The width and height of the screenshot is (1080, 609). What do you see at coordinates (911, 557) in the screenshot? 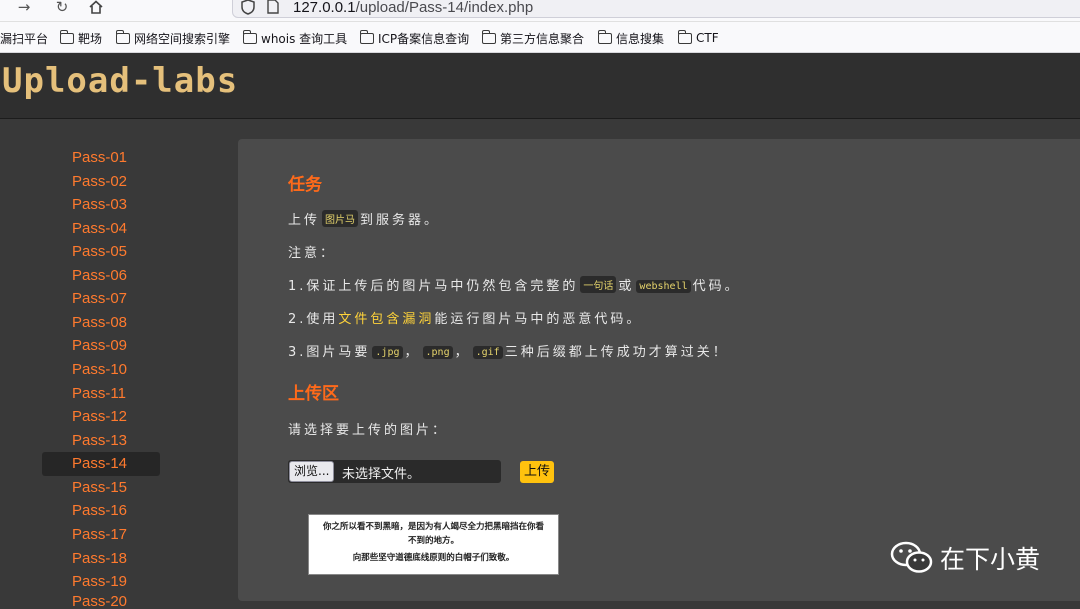
I see `wechat-icon` at bounding box center [911, 557].